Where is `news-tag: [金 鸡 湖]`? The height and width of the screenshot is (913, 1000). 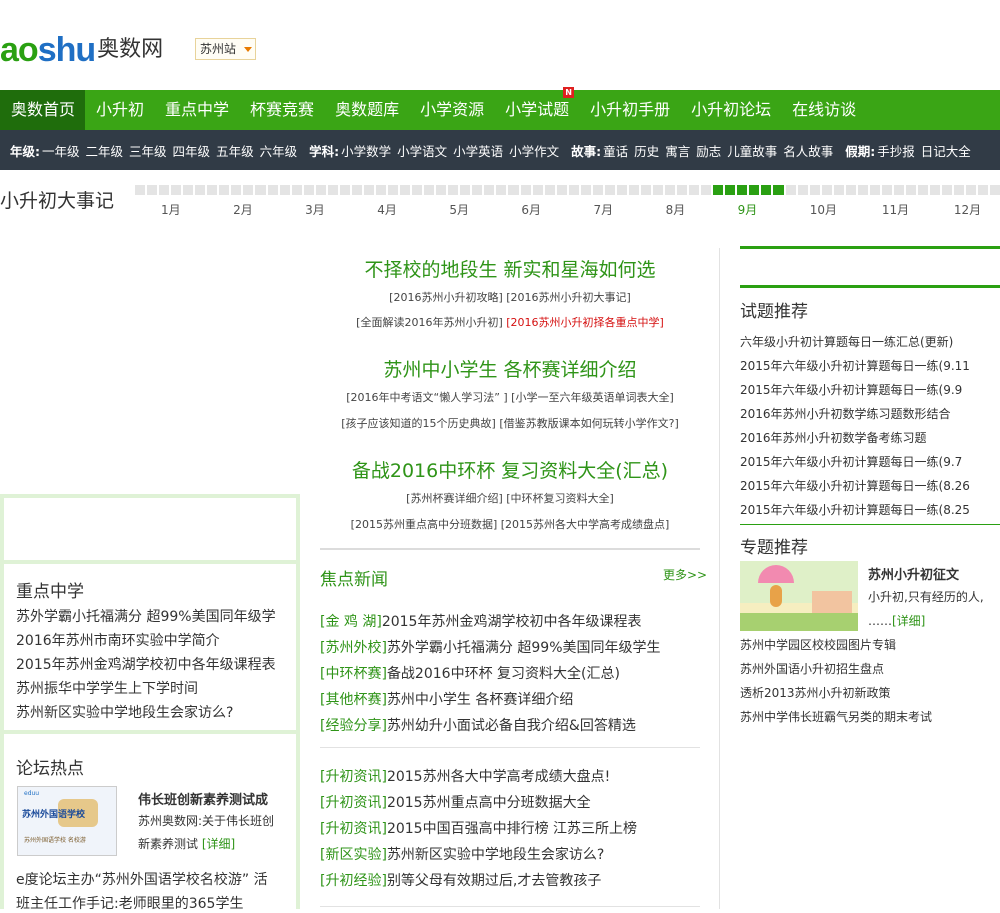
news-tag: [金 鸡 湖] is located at coordinates (351, 622).